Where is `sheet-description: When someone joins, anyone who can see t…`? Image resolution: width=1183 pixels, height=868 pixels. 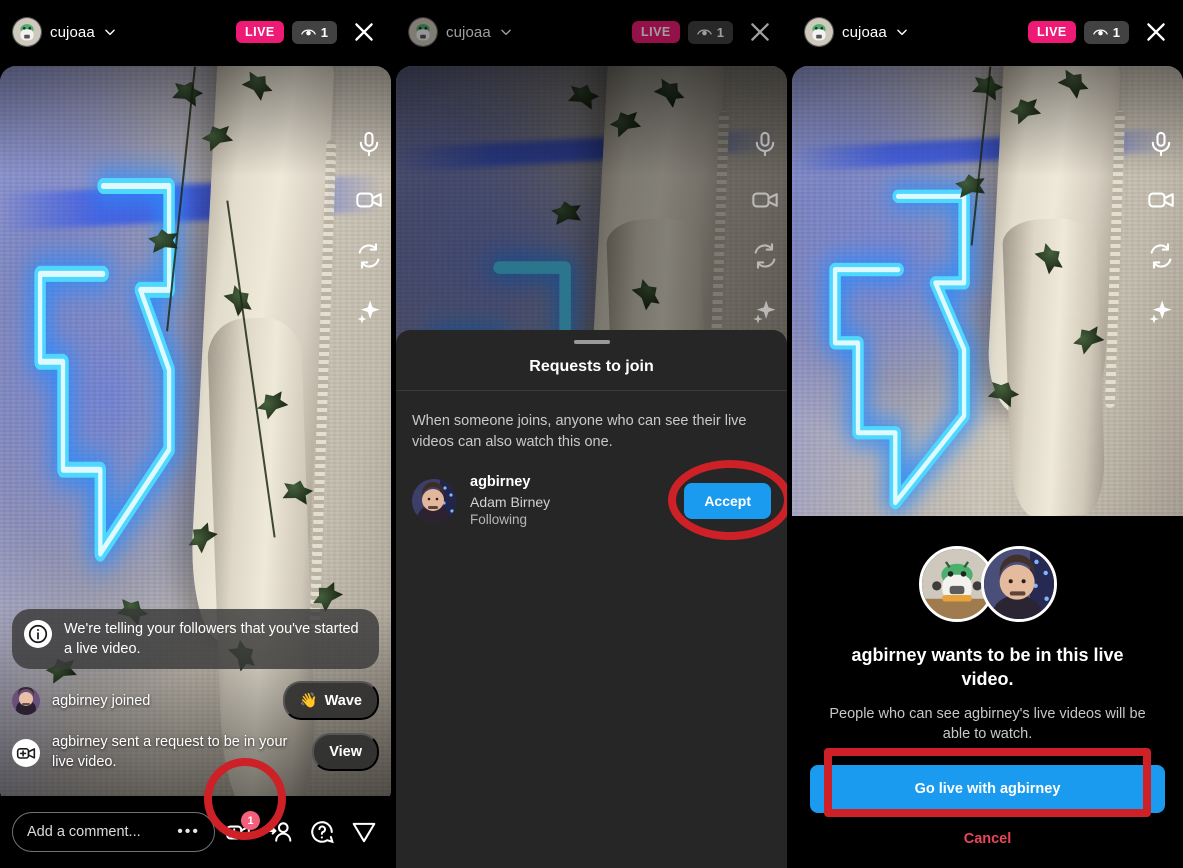
sheet-description: When someone joins, anyone who can see t… is located at coordinates (579, 432).